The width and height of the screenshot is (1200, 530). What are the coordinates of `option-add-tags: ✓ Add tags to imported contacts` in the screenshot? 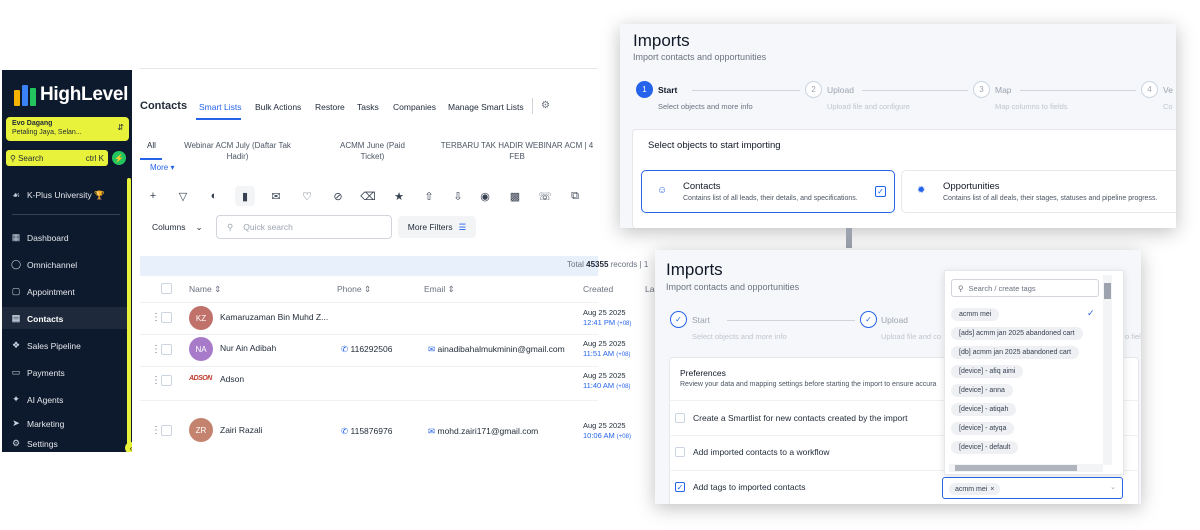 It's located at (740, 487).